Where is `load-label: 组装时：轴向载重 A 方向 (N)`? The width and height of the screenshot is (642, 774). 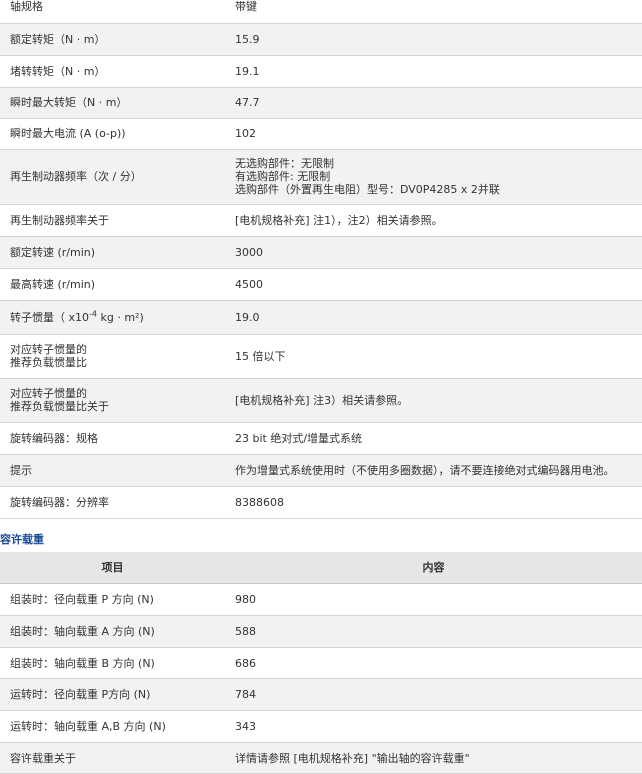 load-label: 组装时：轴向载重 A 方向 (N) is located at coordinates (112, 631).